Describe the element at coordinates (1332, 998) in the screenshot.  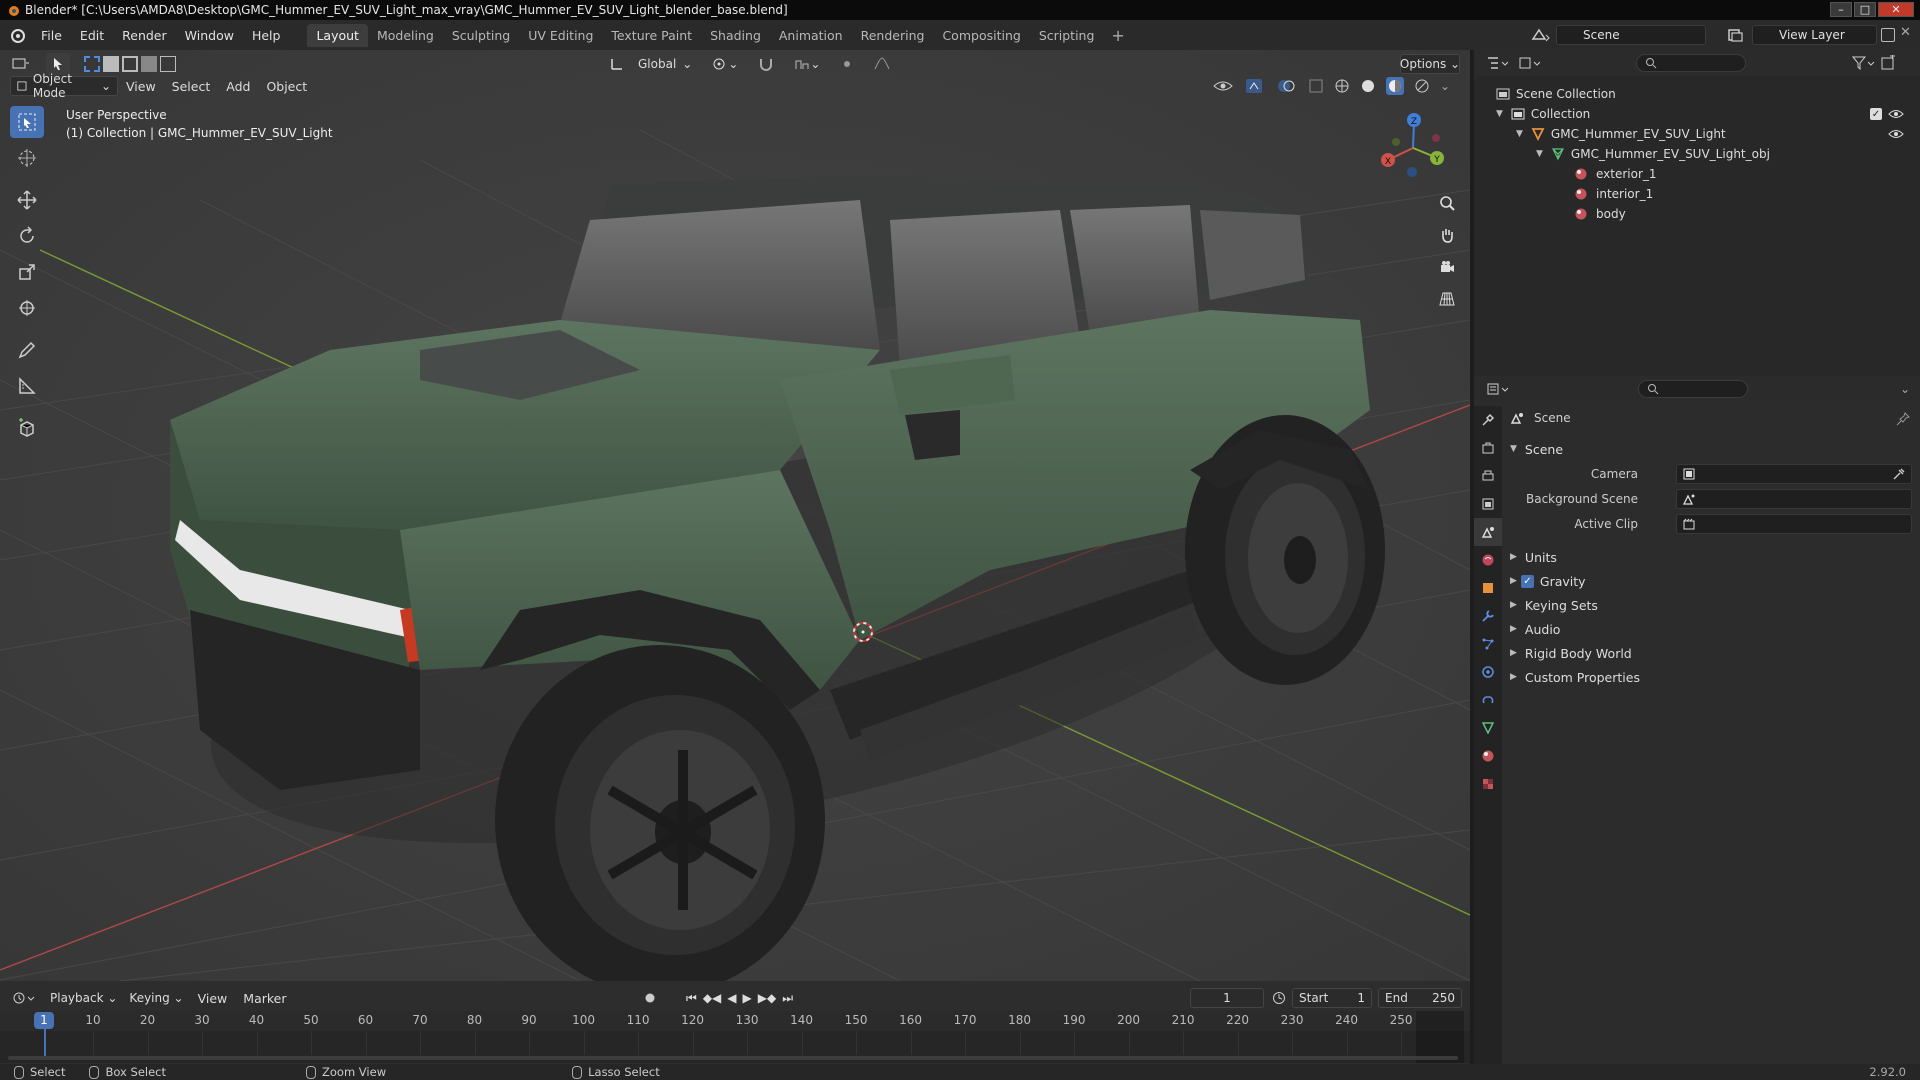
I see `start-frame-field: Start 1` at that location.